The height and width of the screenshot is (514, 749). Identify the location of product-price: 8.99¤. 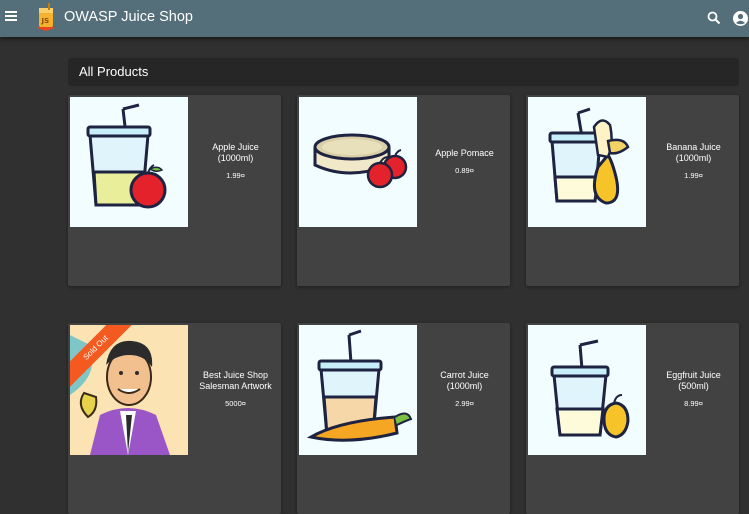
(693, 403).